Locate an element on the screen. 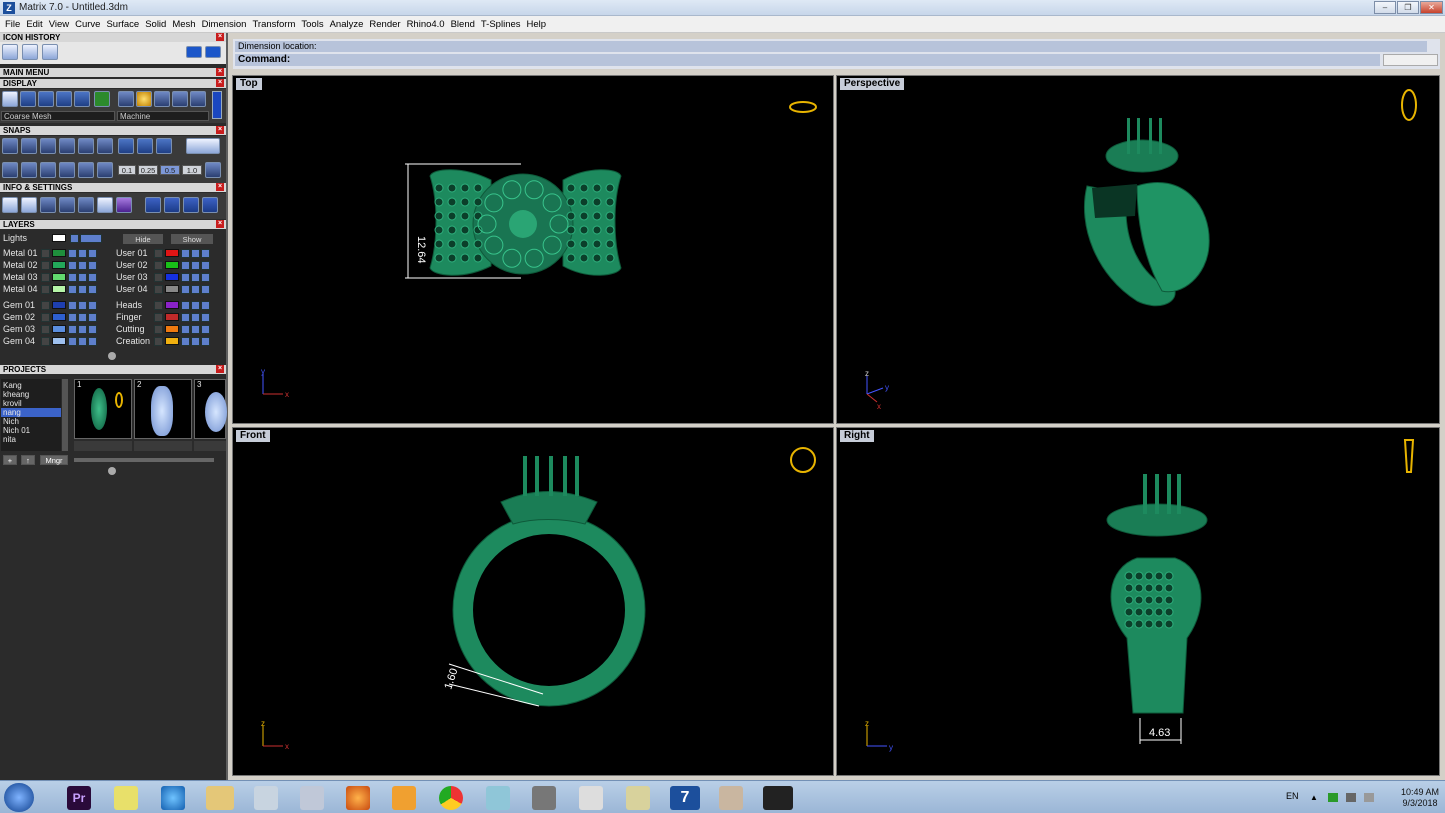  rendered-icon is located at coordinates (64, 99).